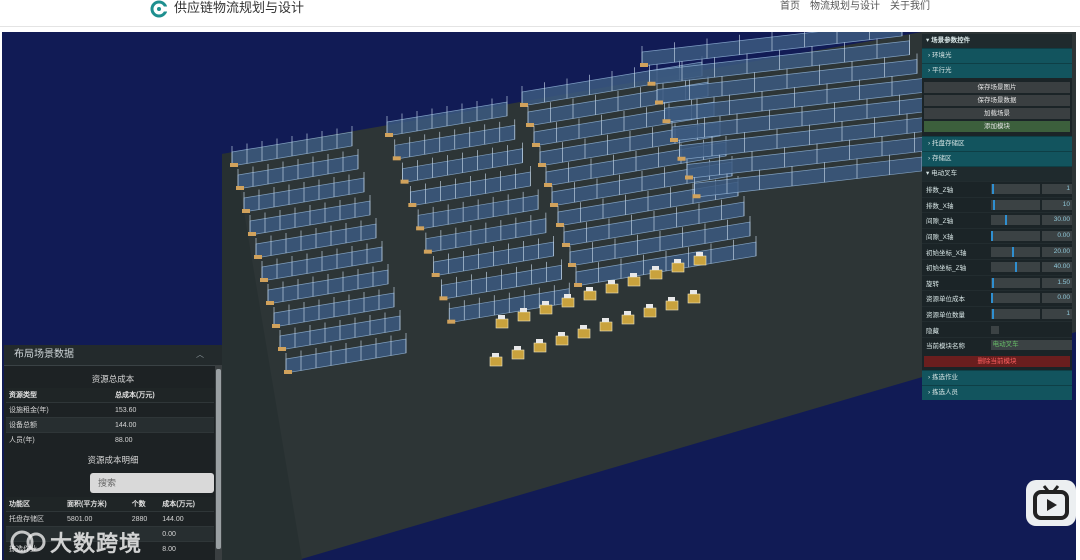 The width and height of the screenshot is (1080, 560). I want to click on brand-logo-icon, so click(159, 9).